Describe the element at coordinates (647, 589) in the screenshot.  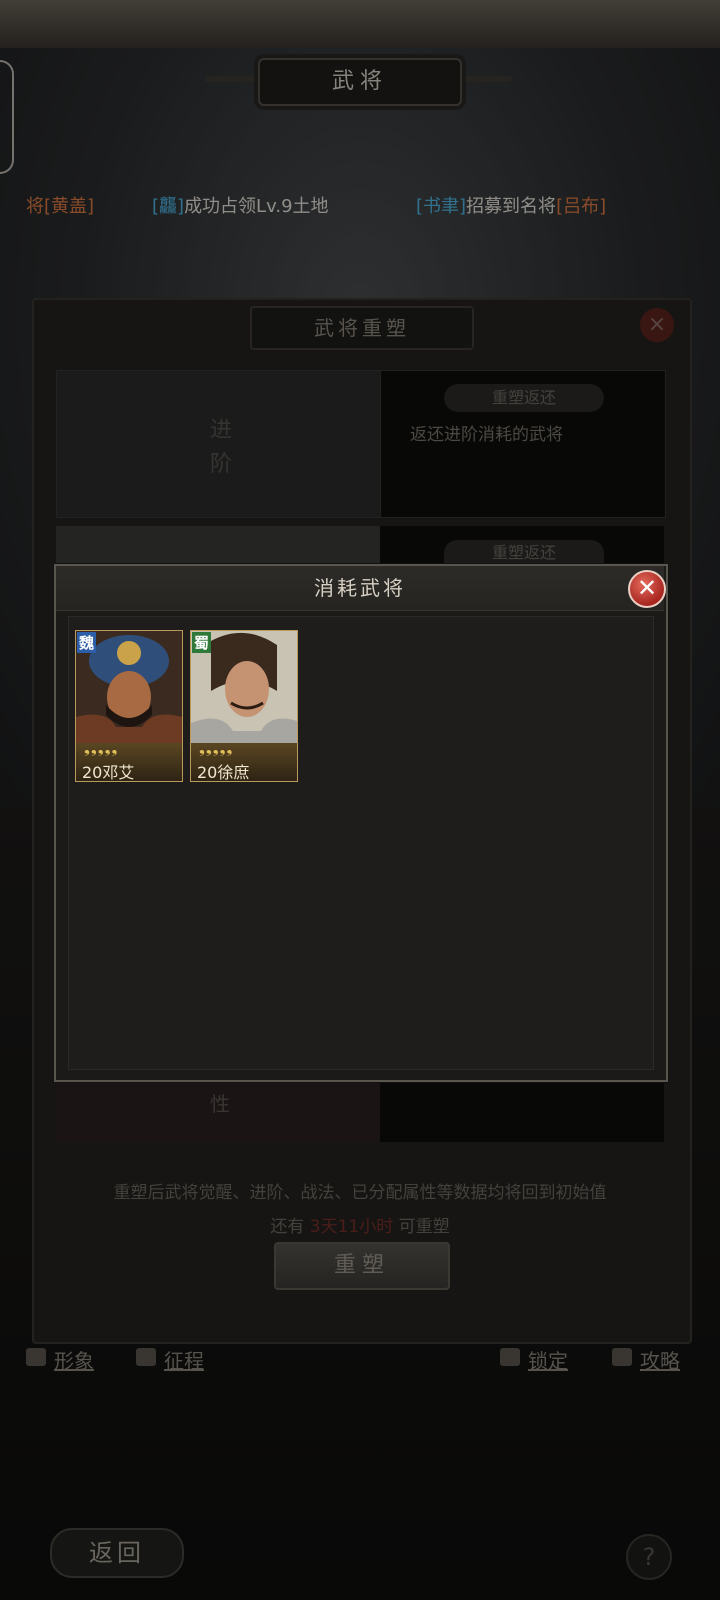
I see `close-icon: ✕` at that location.